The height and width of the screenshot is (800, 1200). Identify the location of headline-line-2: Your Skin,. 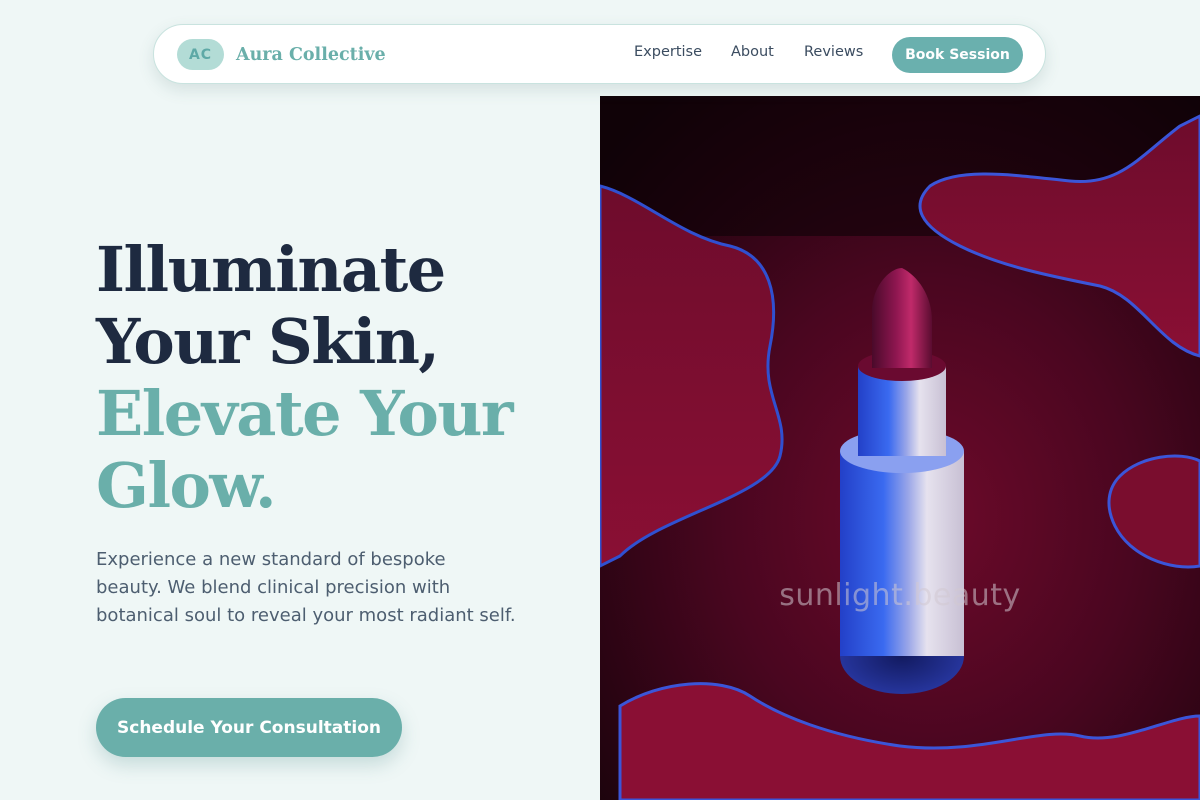
(268, 341).